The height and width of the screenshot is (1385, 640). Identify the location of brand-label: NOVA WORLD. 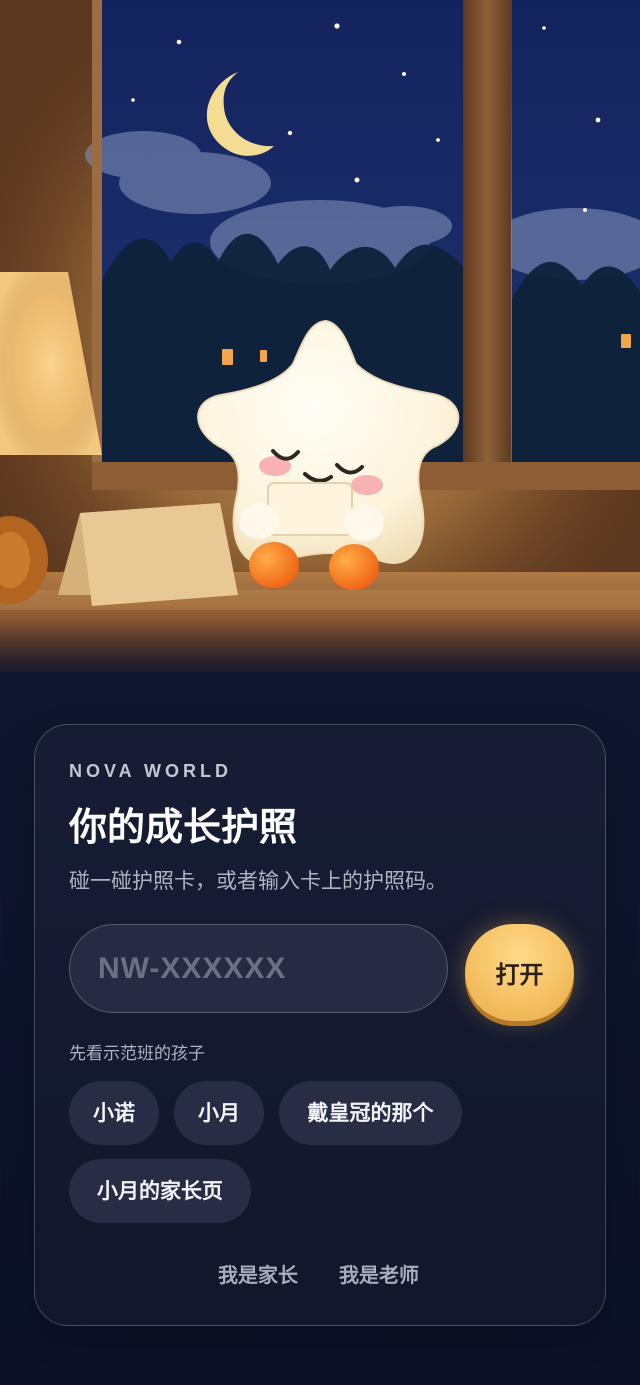
(150, 771).